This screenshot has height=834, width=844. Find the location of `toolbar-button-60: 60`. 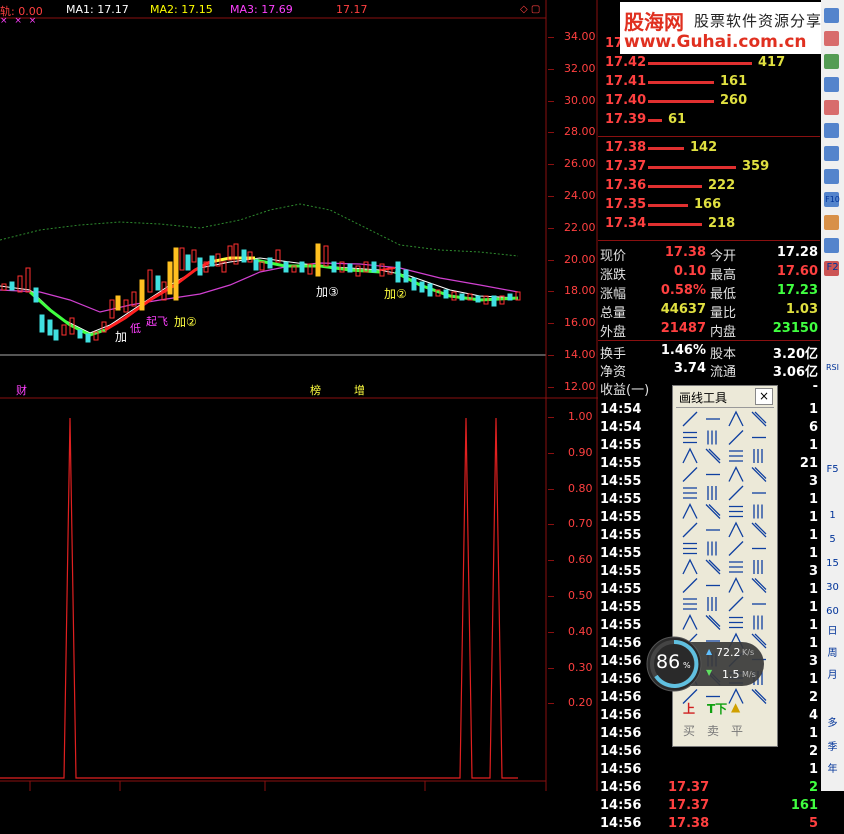

toolbar-button-60: 60 is located at coordinates (832, 611).